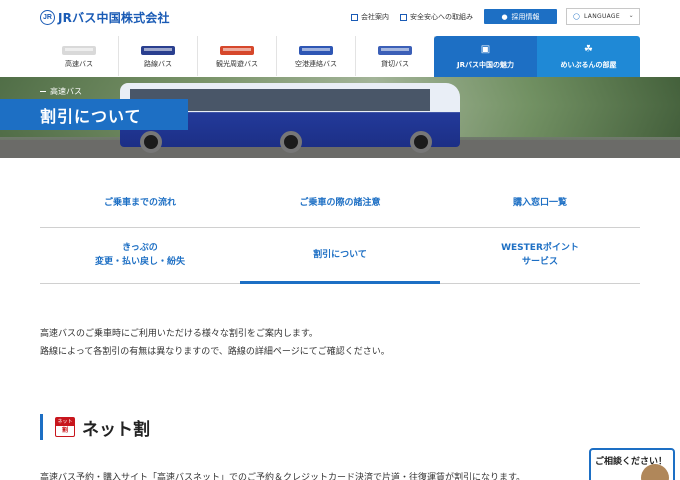  I want to click on hero-category-label: 高速バス, so click(66, 91).